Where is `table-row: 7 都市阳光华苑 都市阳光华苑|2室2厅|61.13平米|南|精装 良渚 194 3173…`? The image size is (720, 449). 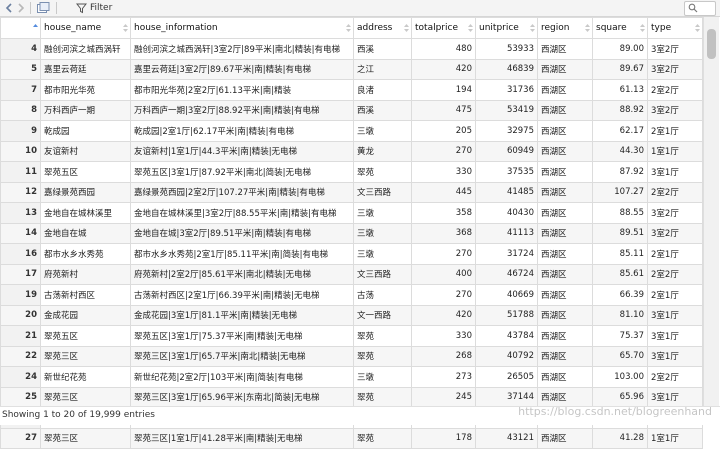 table-row: 7 都市阳光华苑 都市阳光华苑|2室2厅|61.13平米|南|精装 良渚 194 3173… is located at coordinates (351, 90).